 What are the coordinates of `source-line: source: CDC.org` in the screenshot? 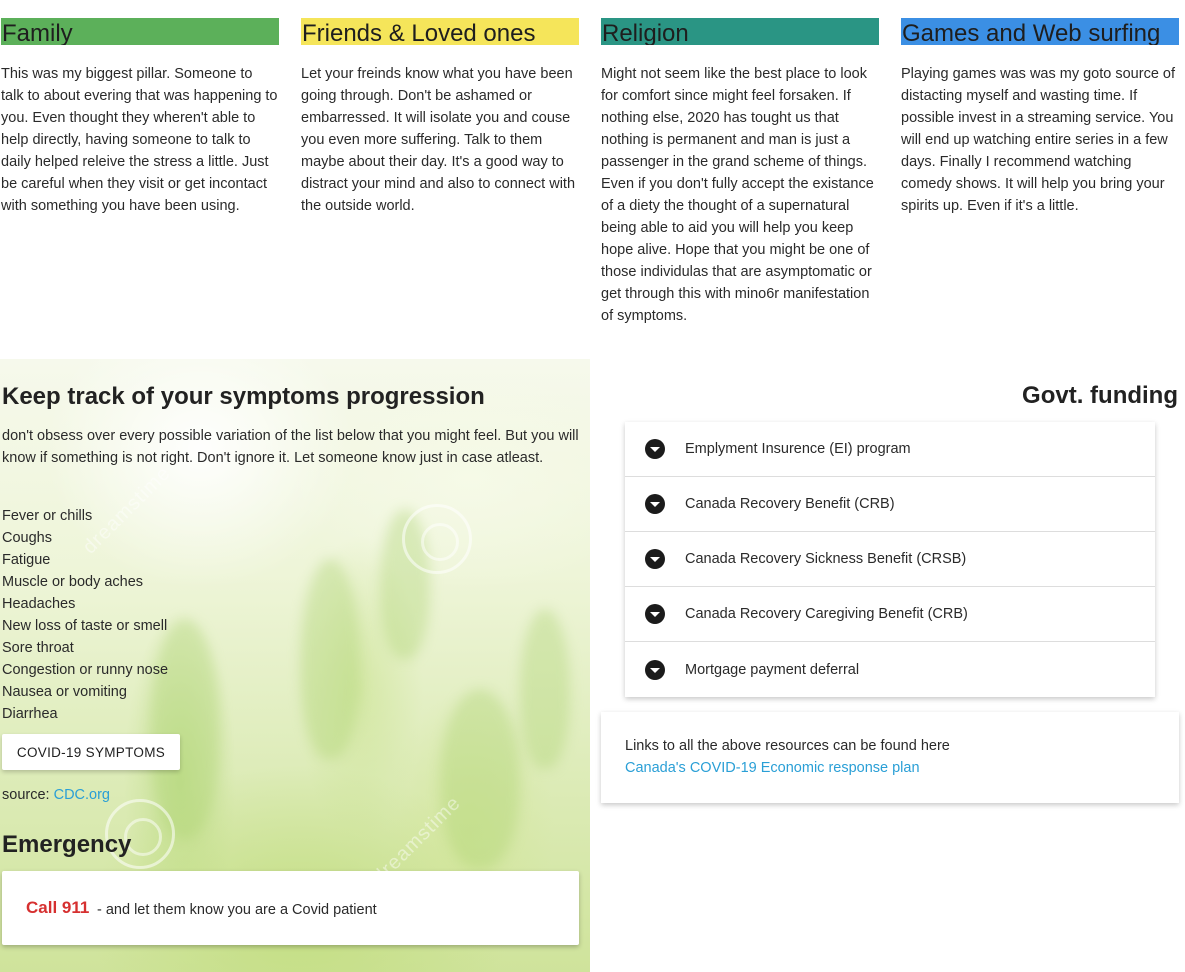 It's located at (56, 795).